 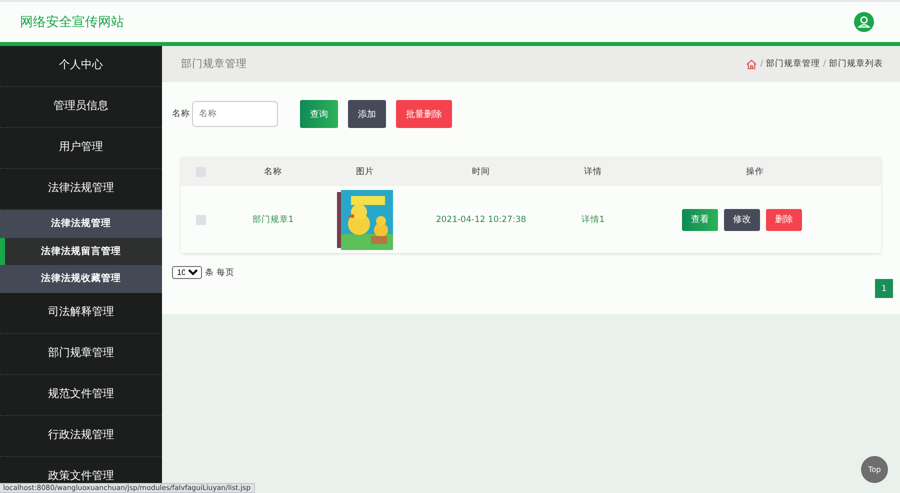 I want to click on row-action-button: 删除, so click(x=784, y=219).